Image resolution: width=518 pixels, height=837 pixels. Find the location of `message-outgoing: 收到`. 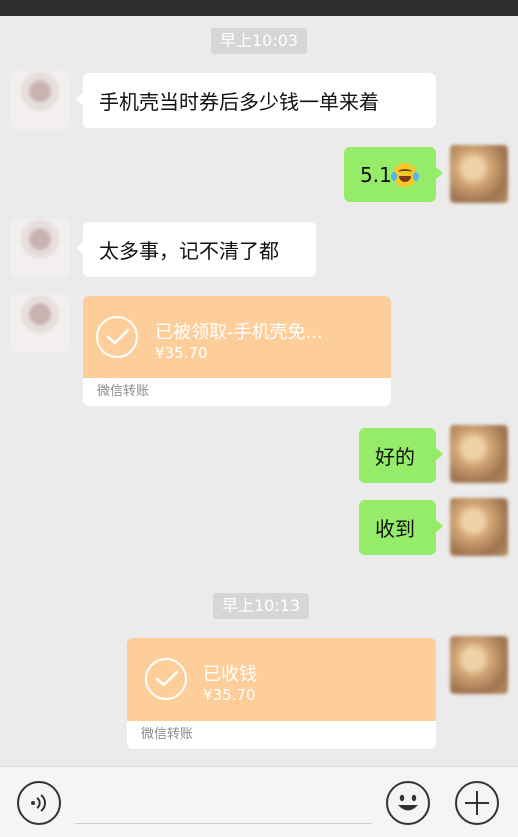

message-outgoing: 收到 is located at coordinates (401, 527).